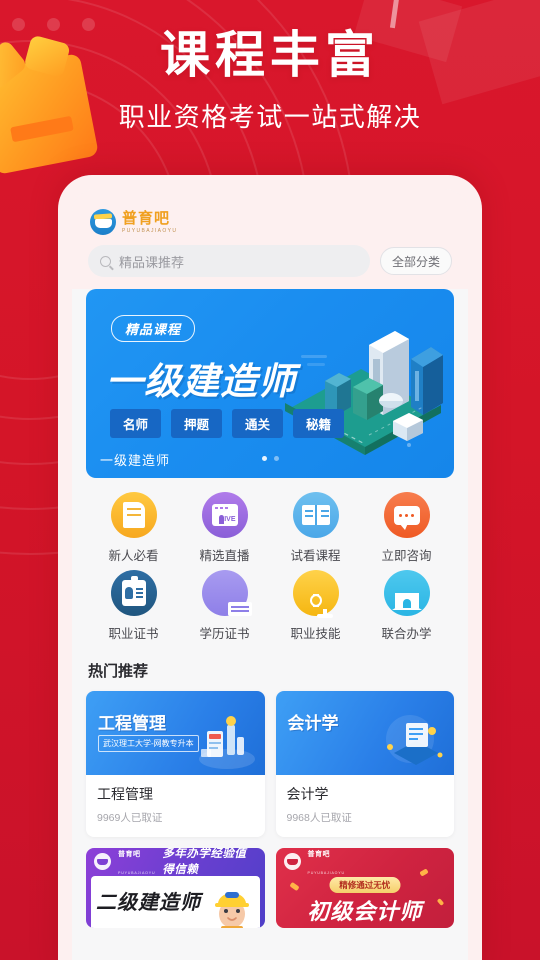 This screenshot has height=960, width=540. I want to click on promo-card-header: 普育吧 PUYUBAJIAOYU 多年办学经验值得信赖, so click(175, 862).